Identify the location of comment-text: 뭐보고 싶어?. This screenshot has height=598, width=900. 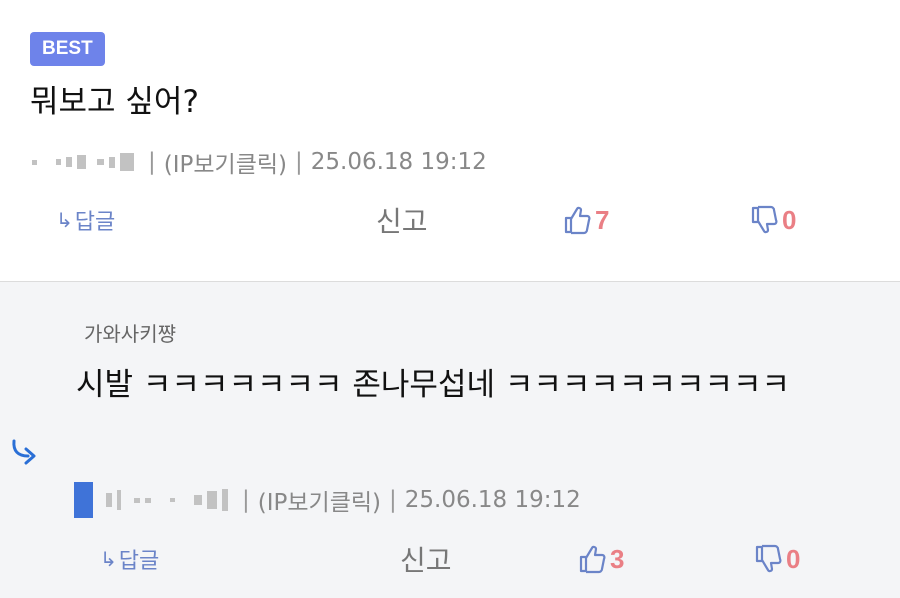
(114, 102).